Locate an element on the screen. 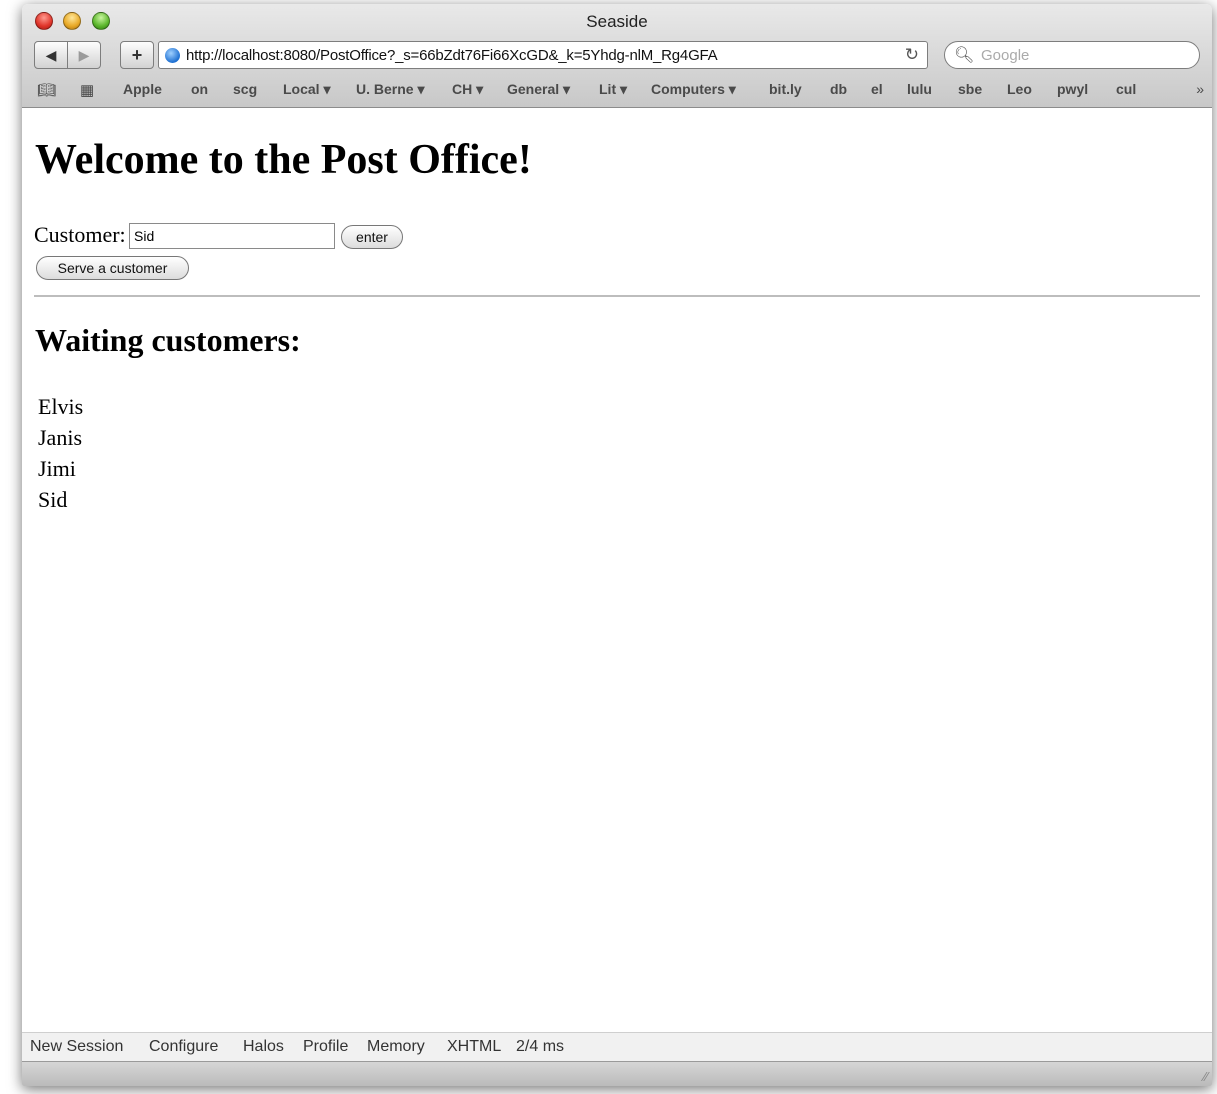 The image size is (1217, 1094). forward-button: ▶ is located at coordinates (84, 55).